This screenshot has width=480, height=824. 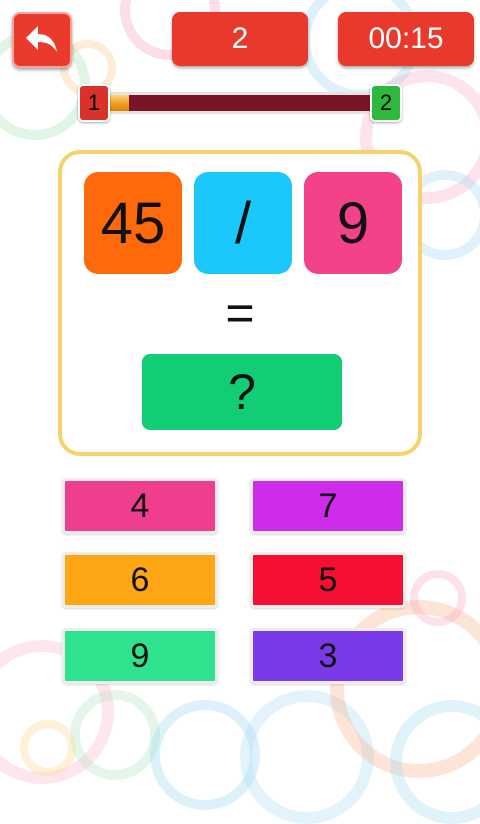 I want to click on back-button, so click(x=42, y=40).